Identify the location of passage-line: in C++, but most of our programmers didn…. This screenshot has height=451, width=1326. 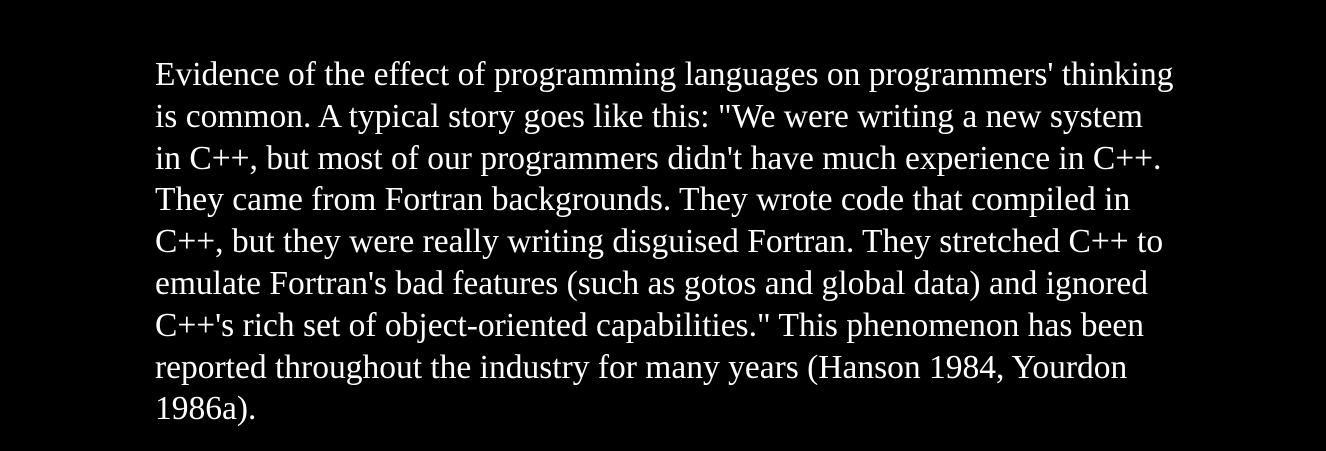
(658, 158).